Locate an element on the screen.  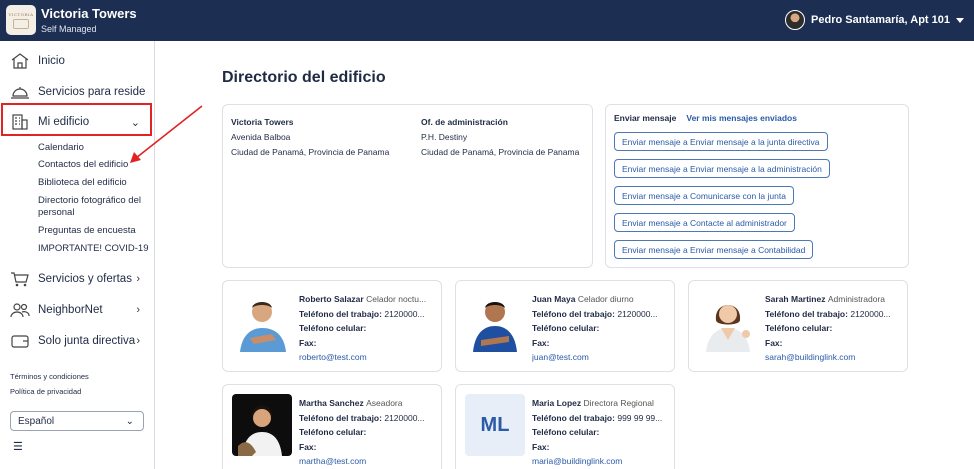
user-name: Pedro Santamaría, Apt 101 is located at coordinates (880, 20).